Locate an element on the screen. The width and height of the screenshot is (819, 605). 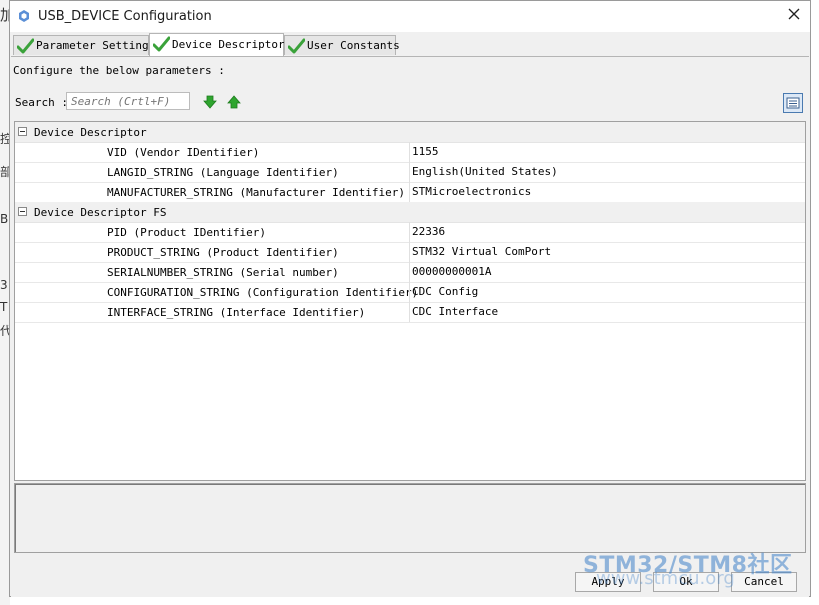
param-name: VID (Vendor IDentifier) is located at coordinates (183, 152).